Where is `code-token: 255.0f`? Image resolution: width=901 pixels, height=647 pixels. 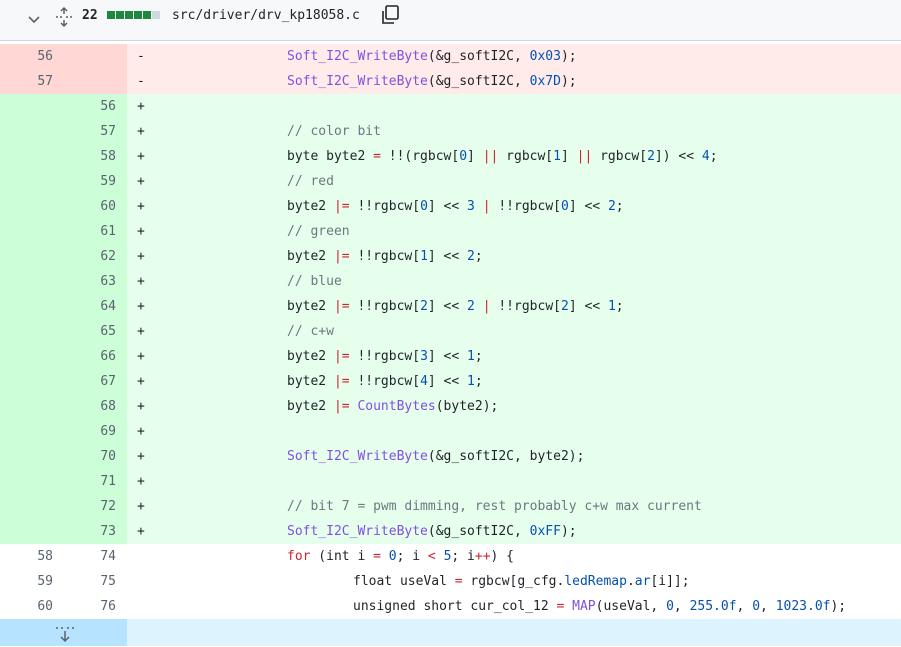 code-token: 255.0f is located at coordinates (713, 606).